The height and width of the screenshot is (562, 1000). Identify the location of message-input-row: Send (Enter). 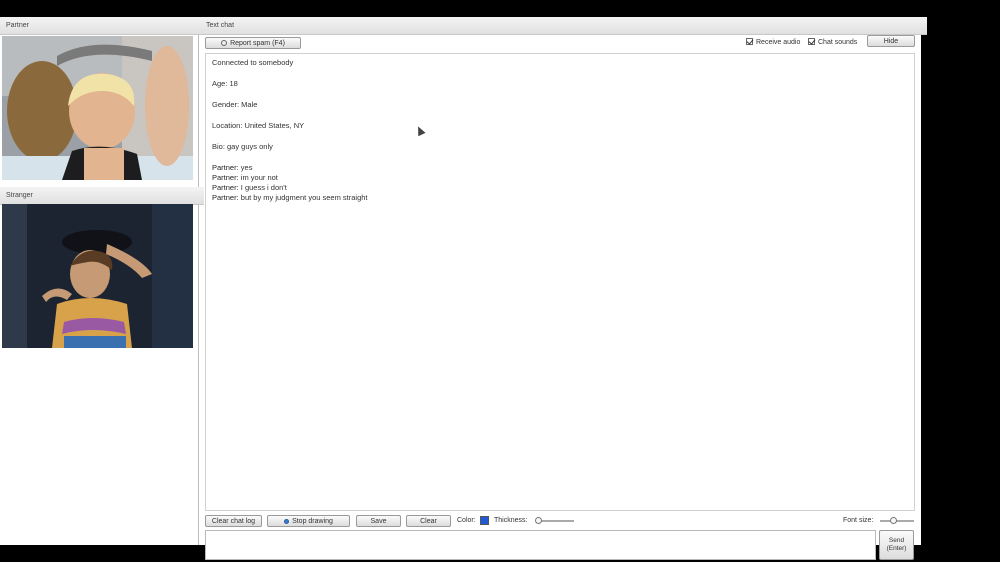
(560, 544).